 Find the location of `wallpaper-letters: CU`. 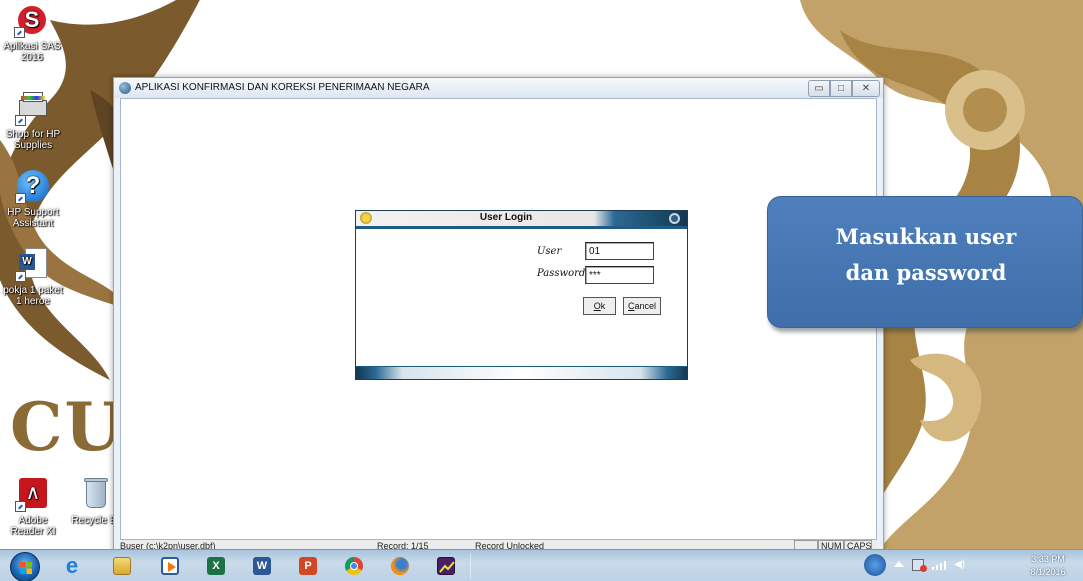

wallpaper-letters: CU is located at coordinates (67, 427).